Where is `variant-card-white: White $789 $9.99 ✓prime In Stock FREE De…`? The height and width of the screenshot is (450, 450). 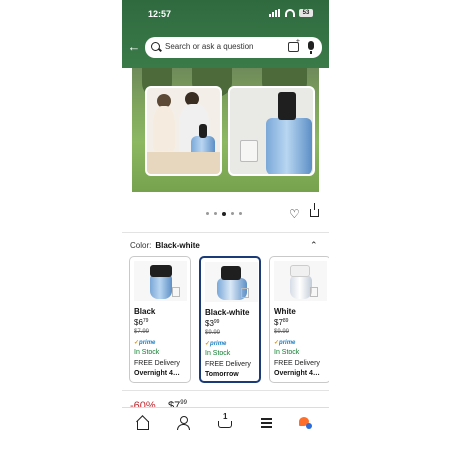 variant-card-white: White $789 $9.99 ✓prime In Stock FREE De… is located at coordinates (299, 319).